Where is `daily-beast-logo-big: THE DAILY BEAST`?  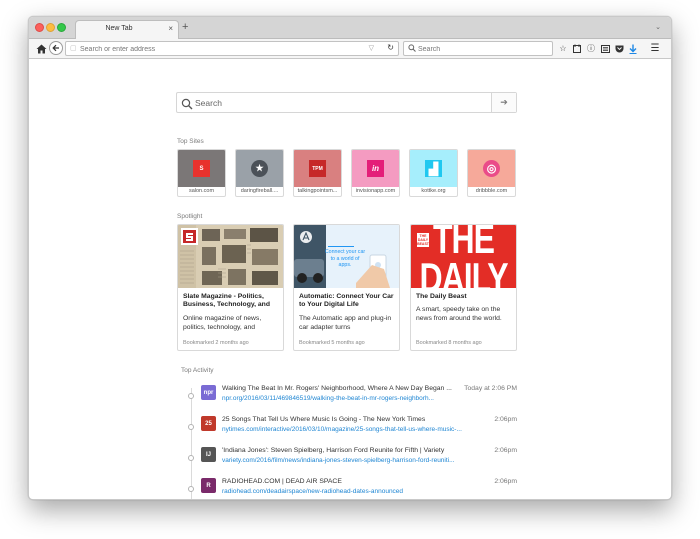 daily-beast-logo-big: THE DAILY BEAST is located at coordinates (463, 256).